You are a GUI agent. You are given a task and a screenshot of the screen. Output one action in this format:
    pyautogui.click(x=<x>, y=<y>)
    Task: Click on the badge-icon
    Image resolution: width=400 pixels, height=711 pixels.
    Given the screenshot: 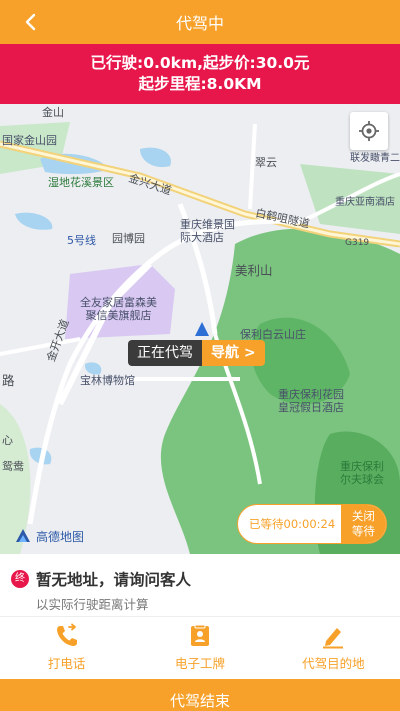 What is the action you would take?
    pyautogui.click(x=200, y=636)
    